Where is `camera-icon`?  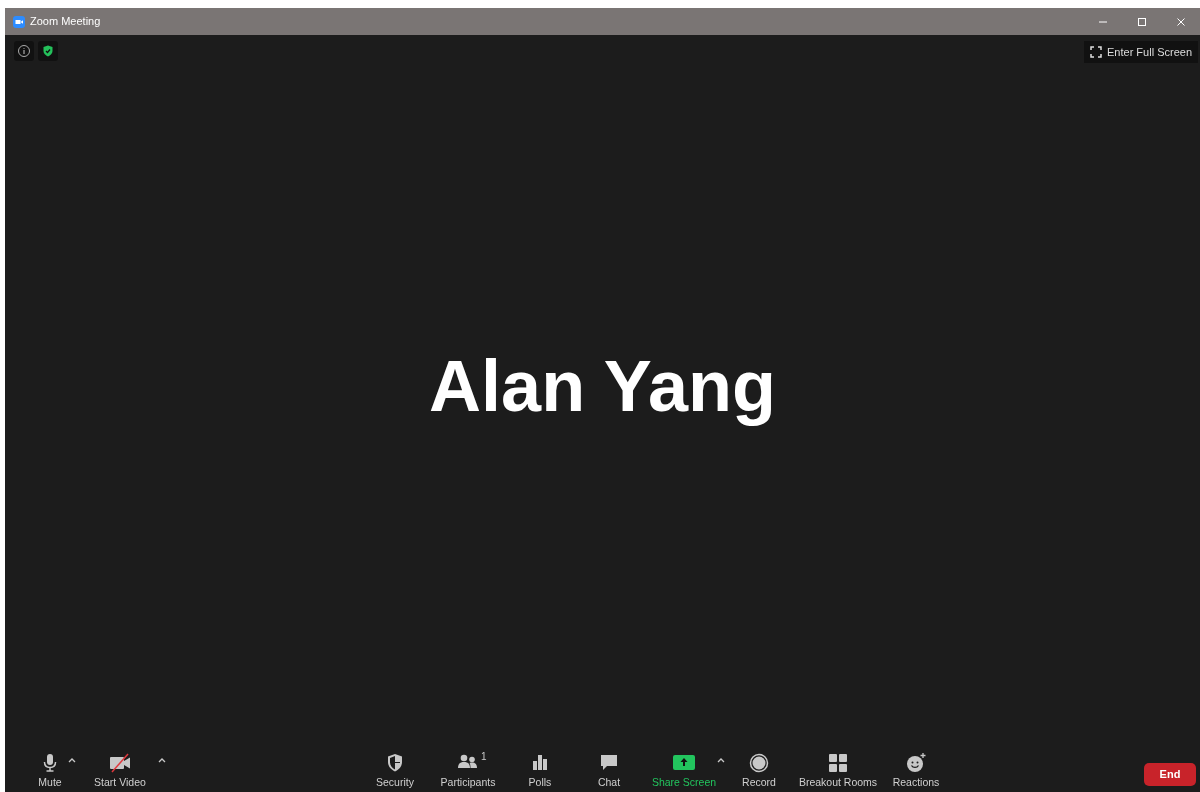 camera-icon is located at coordinates (19, 21).